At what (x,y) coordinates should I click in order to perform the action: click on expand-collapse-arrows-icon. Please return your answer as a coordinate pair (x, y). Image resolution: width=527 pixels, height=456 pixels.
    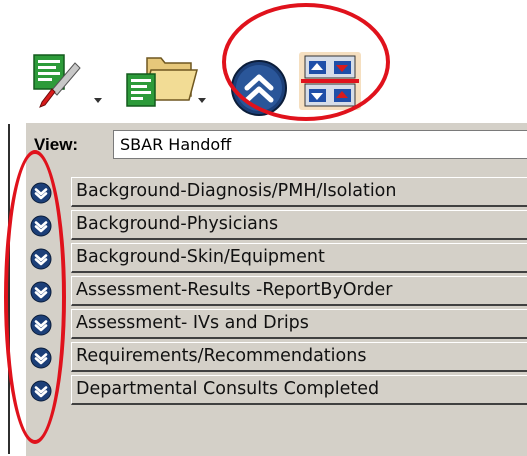
    Looking at the image, I should click on (330, 81).